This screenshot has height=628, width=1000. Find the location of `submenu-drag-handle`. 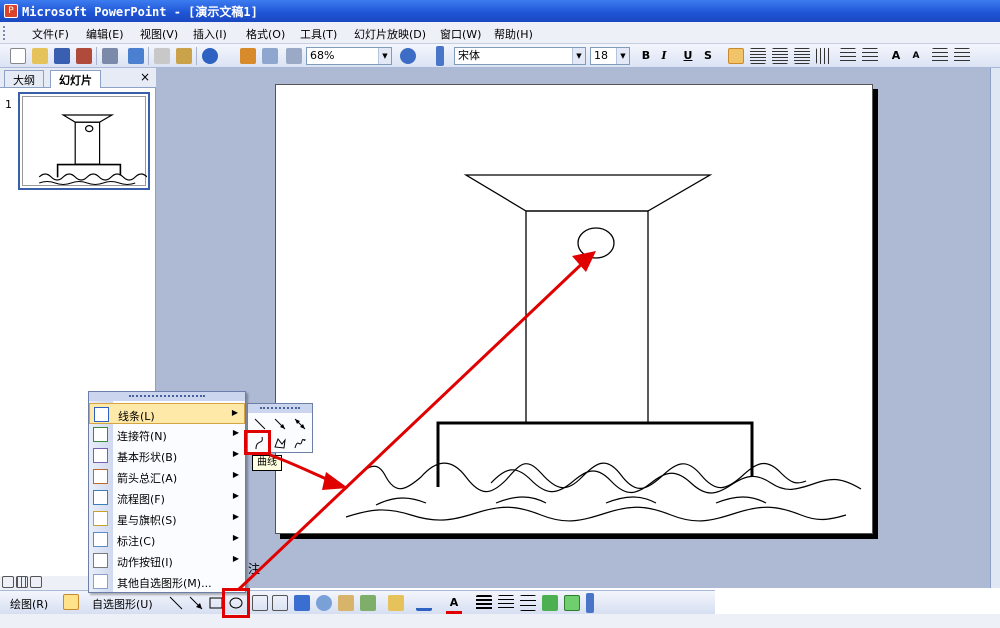

submenu-drag-handle is located at coordinates (280, 408).